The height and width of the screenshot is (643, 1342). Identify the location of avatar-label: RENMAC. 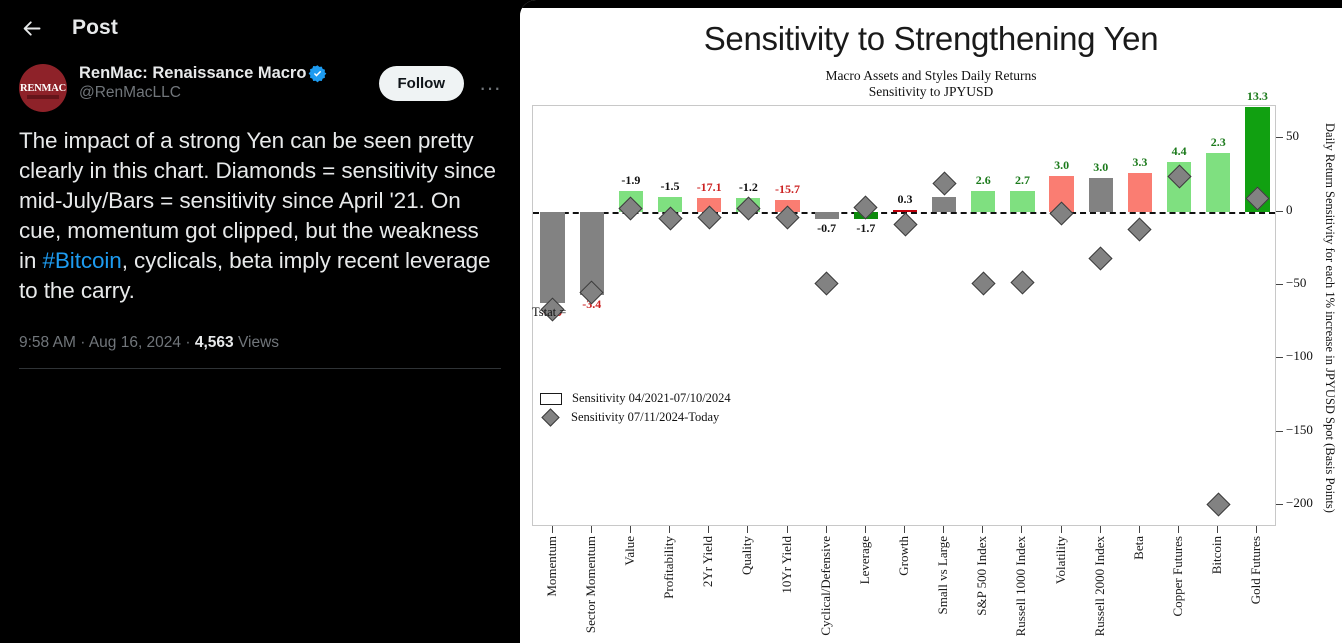
(43, 88).